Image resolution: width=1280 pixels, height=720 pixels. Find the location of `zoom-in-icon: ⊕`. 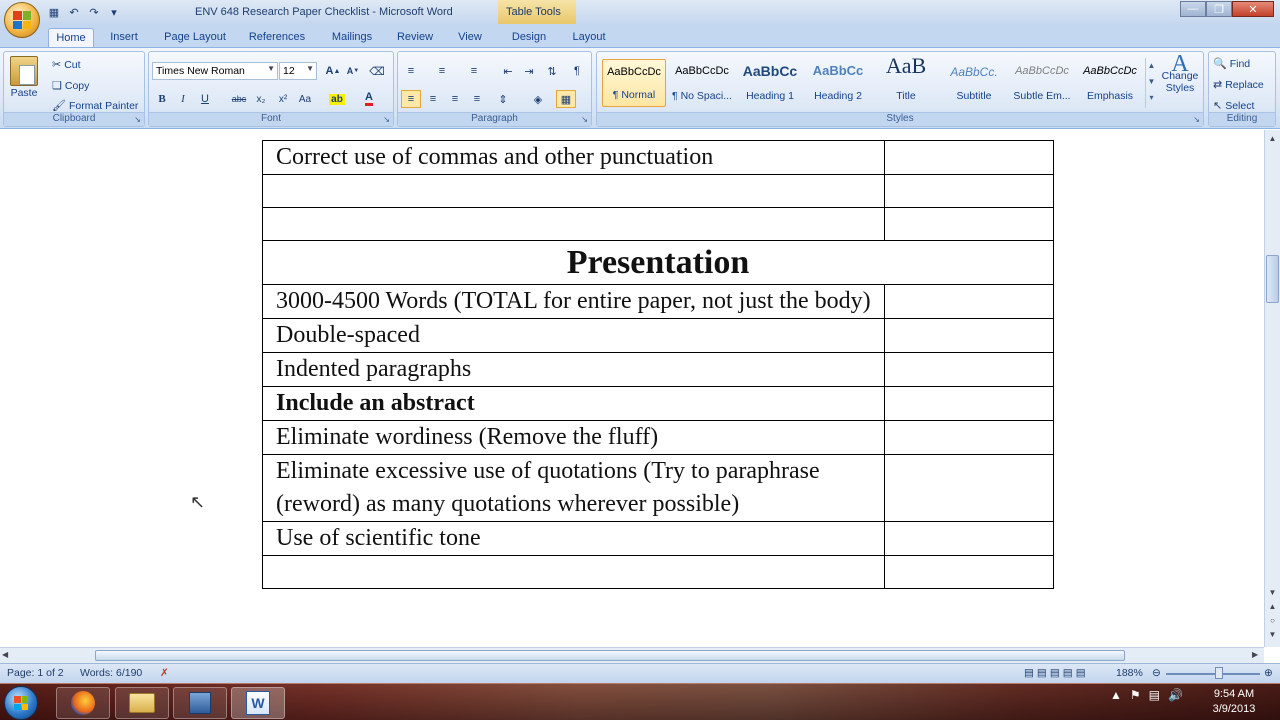

zoom-in-icon: ⊕ is located at coordinates (1268, 673).